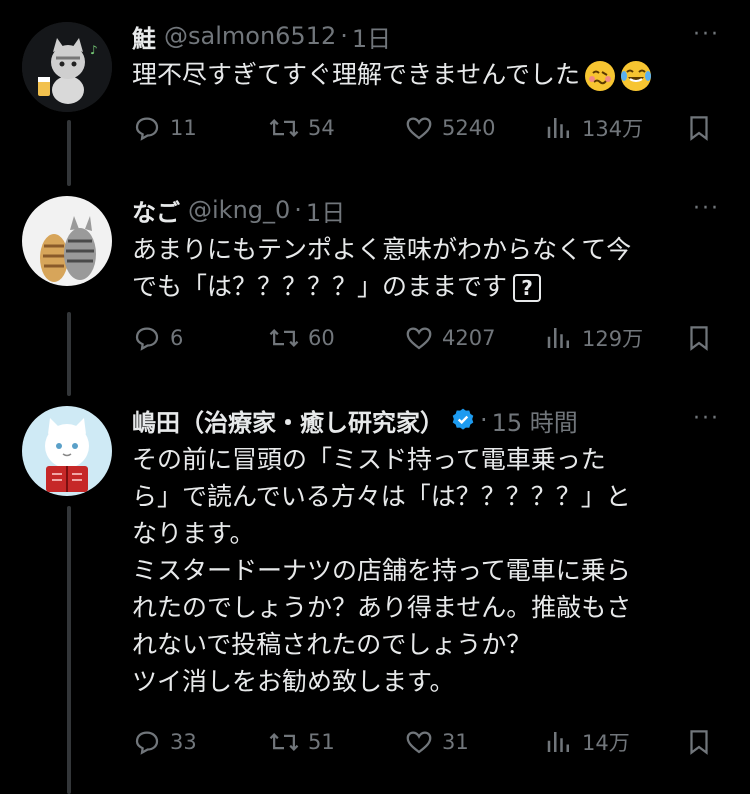 The height and width of the screenshot is (794, 750). What do you see at coordinates (321, 742) in the screenshot?
I see `retweet-count: 51` at bounding box center [321, 742].